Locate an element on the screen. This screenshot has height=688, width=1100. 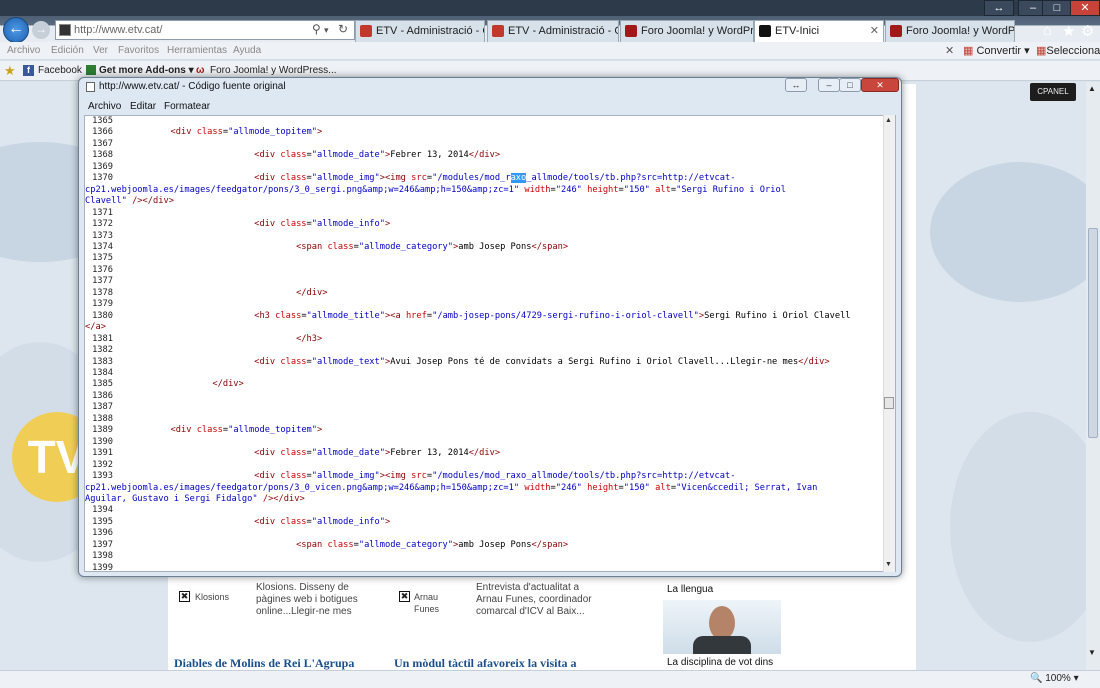
menu-ver: Ver is located at coordinates (100, 50).